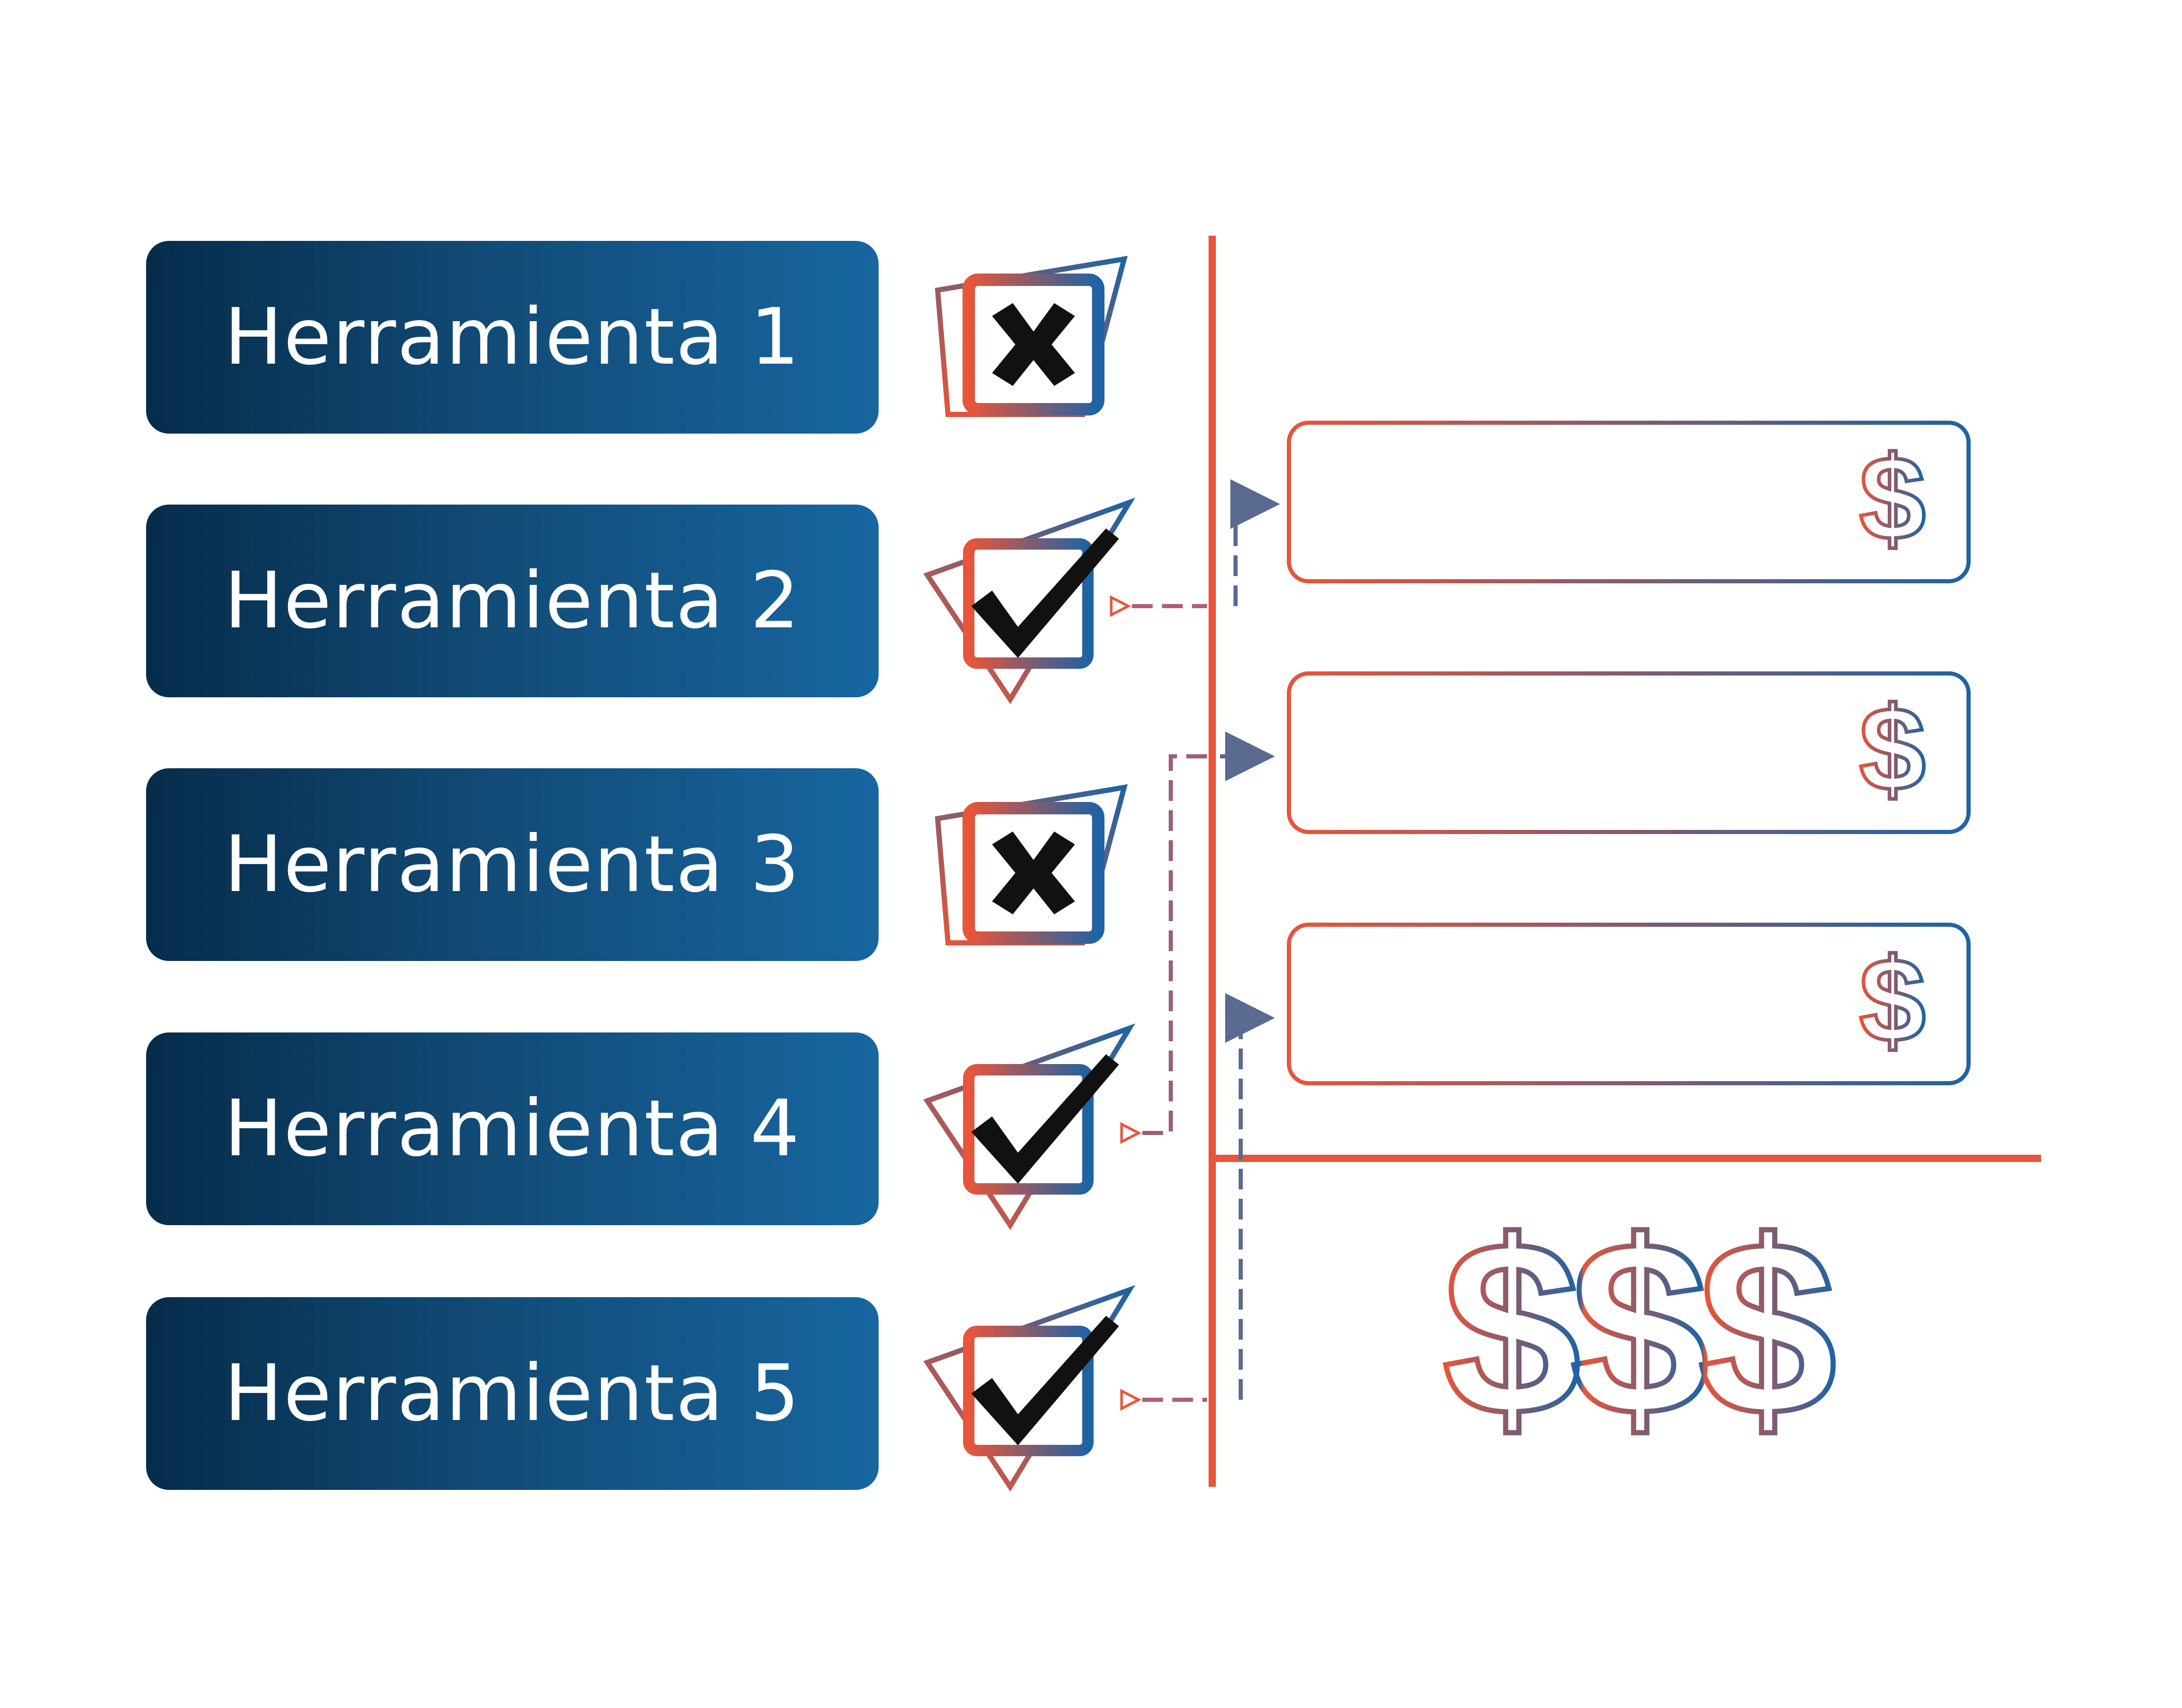 The width and height of the screenshot is (2182, 1708). Describe the element at coordinates (1628, 502) in the screenshot. I see `cost-box-1: $` at that location.